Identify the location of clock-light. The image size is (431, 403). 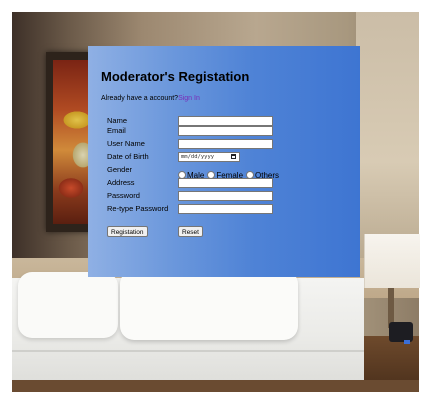
(407, 342).